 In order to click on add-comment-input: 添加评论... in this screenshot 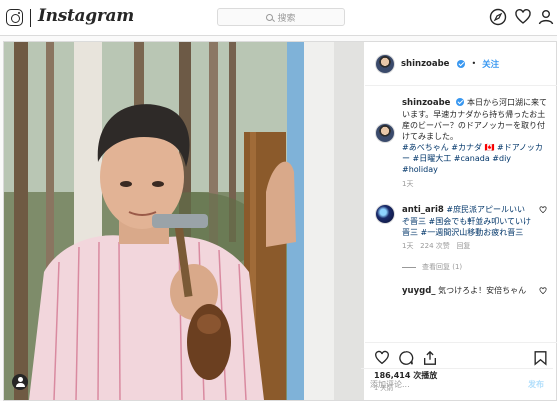, I will do `click(390, 384)`.